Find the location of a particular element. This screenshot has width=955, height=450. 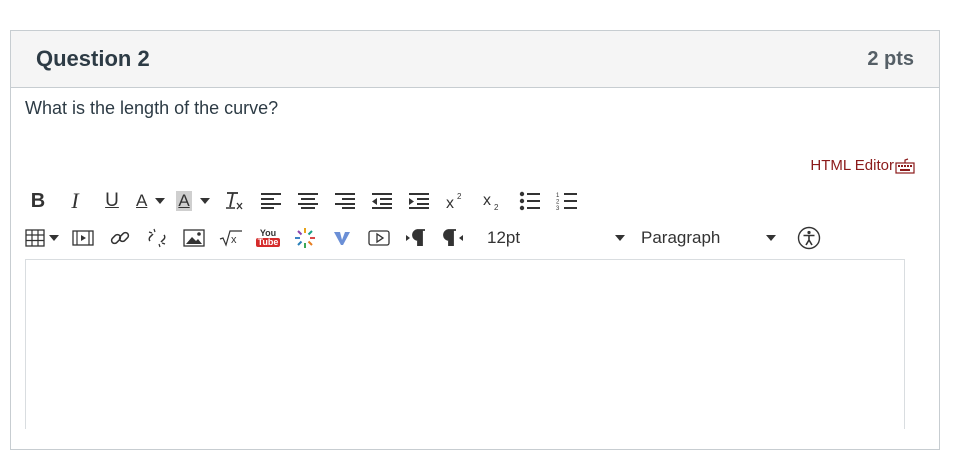

underline-label: U is located at coordinates (112, 200).